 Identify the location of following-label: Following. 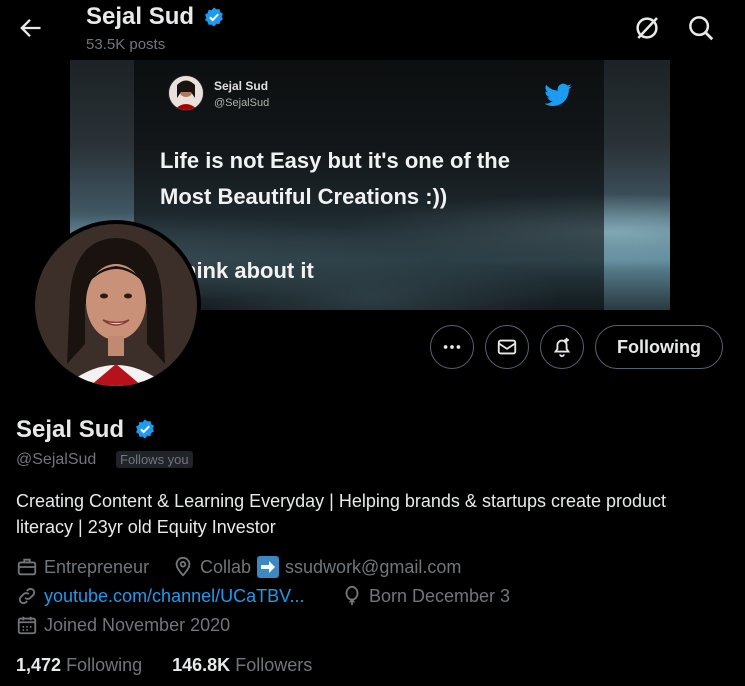
(104, 665).